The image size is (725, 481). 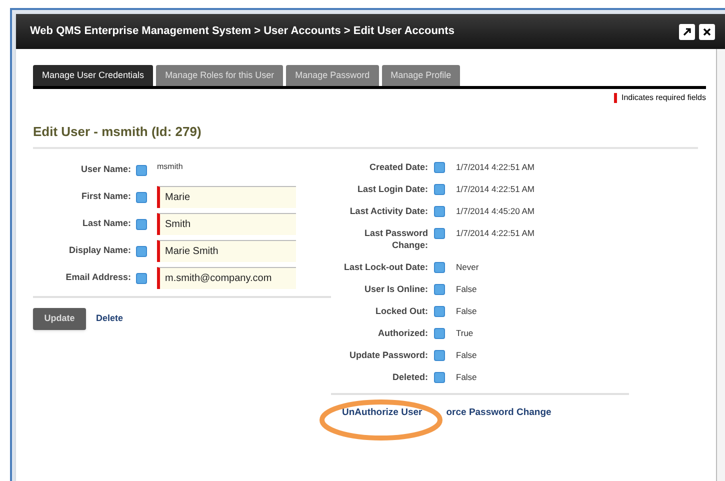 I want to click on text-field: Marie, so click(x=226, y=197).